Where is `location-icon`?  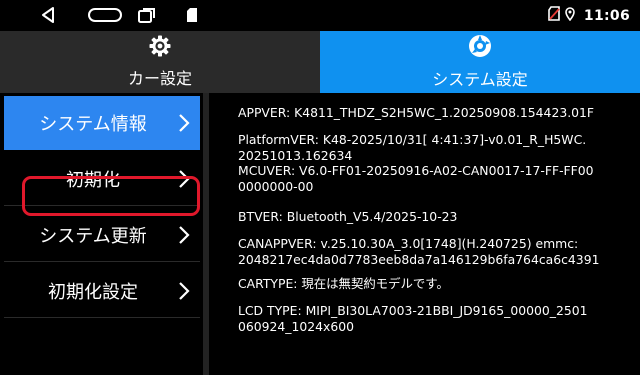 location-icon is located at coordinates (570, 15).